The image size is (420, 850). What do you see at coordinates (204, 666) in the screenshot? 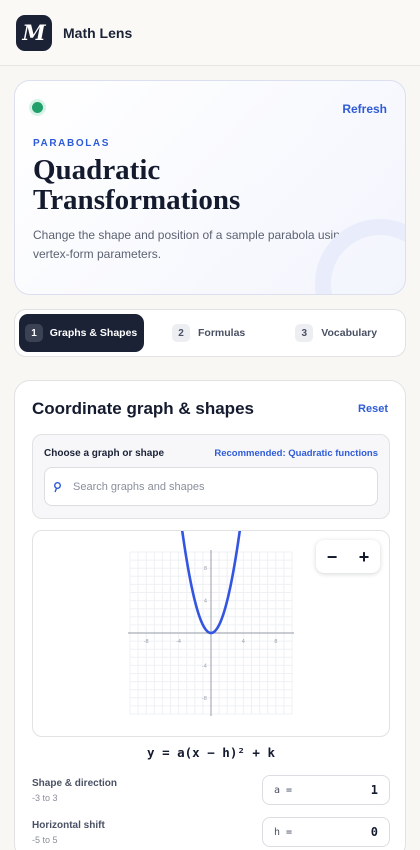
I see `y-tick-label: -4` at bounding box center [204, 666].